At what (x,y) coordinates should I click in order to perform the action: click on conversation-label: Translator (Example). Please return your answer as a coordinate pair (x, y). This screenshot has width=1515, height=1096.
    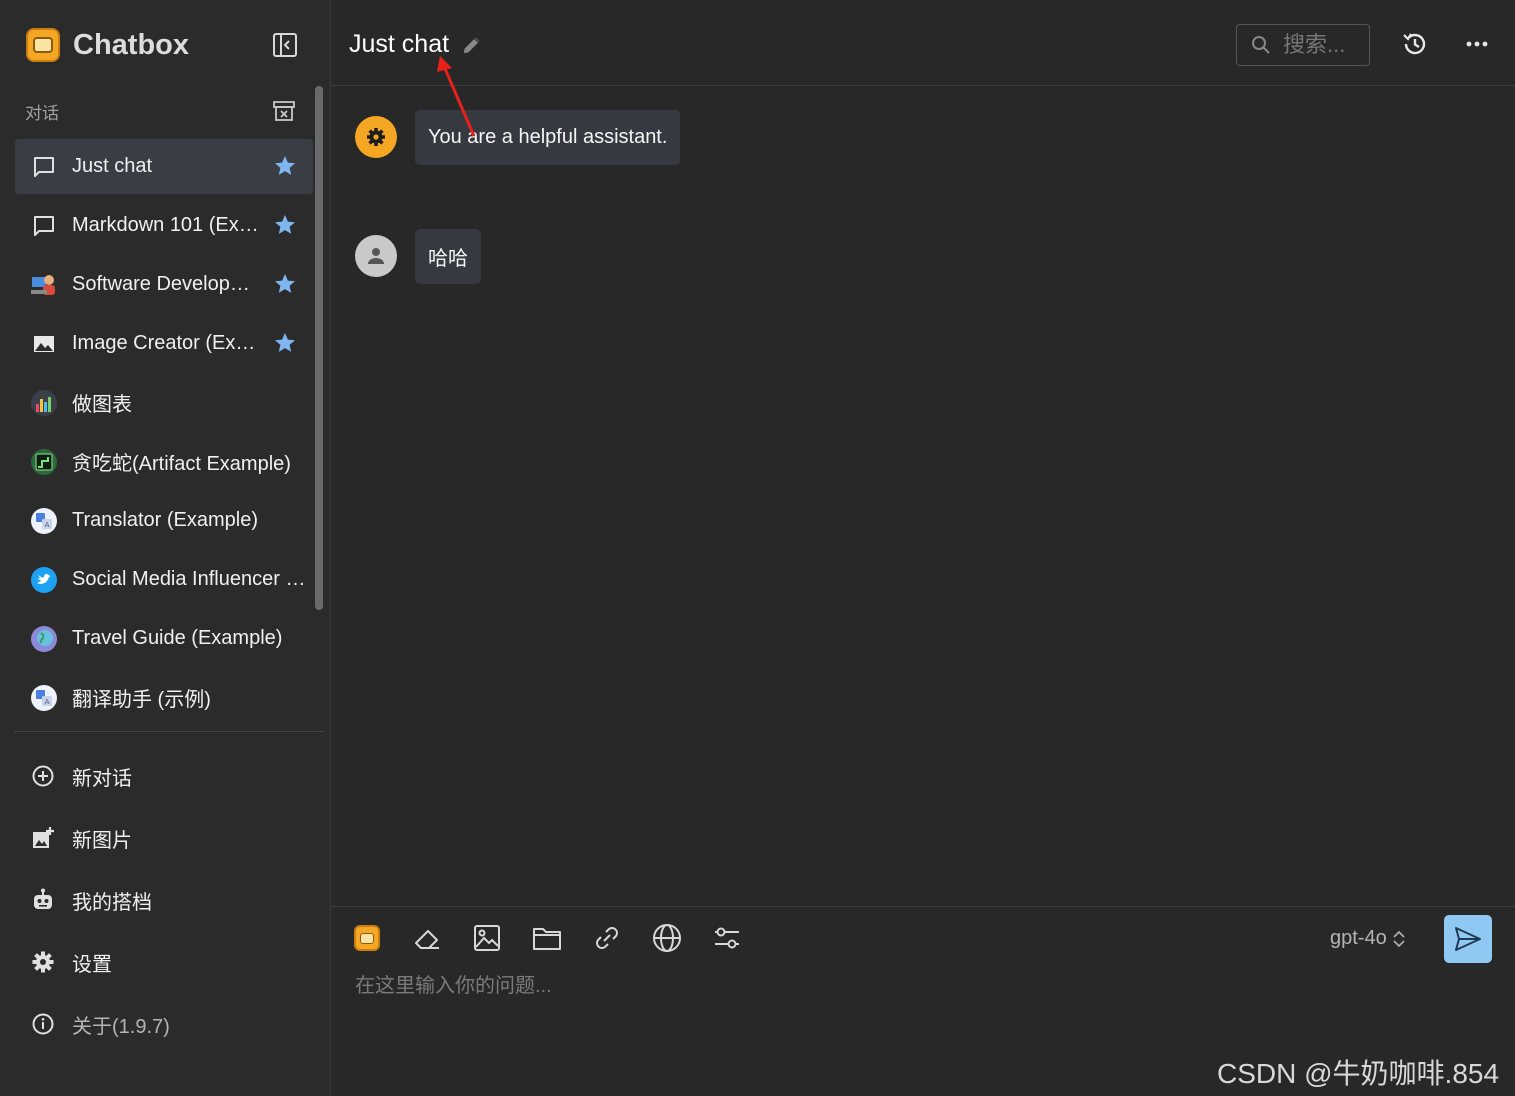
    Looking at the image, I should click on (165, 520).